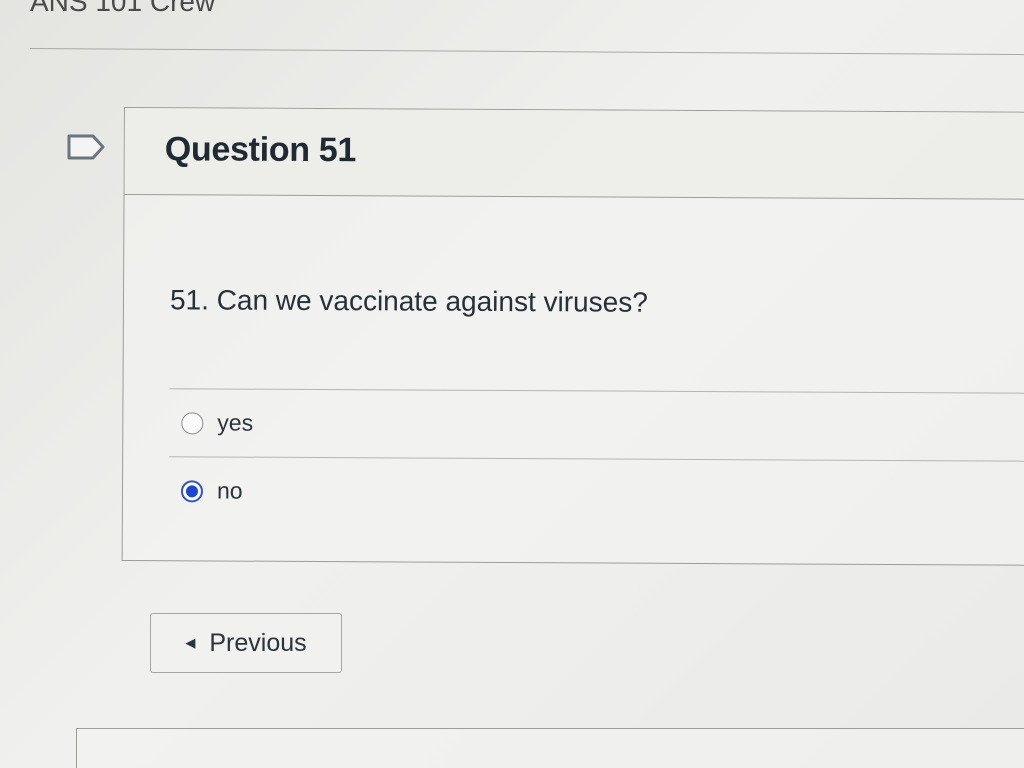 The width and height of the screenshot is (1024, 768). What do you see at coordinates (192, 490) in the screenshot?
I see `radio-no-selected` at bounding box center [192, 490].